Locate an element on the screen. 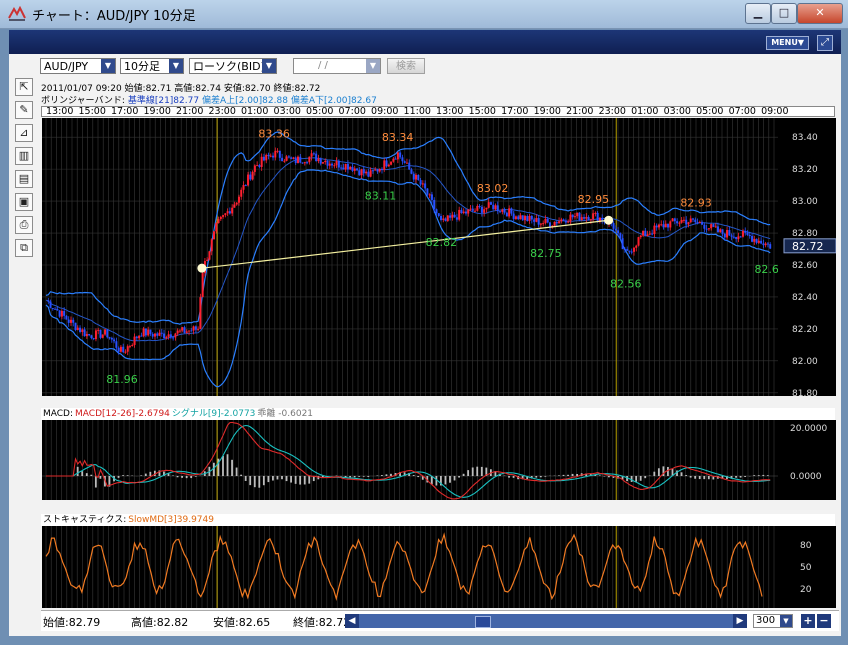 Image resolution: width=848 pixels, height=645 pixels. copy-icon: ⧉ is located at coordinates (24, 248).